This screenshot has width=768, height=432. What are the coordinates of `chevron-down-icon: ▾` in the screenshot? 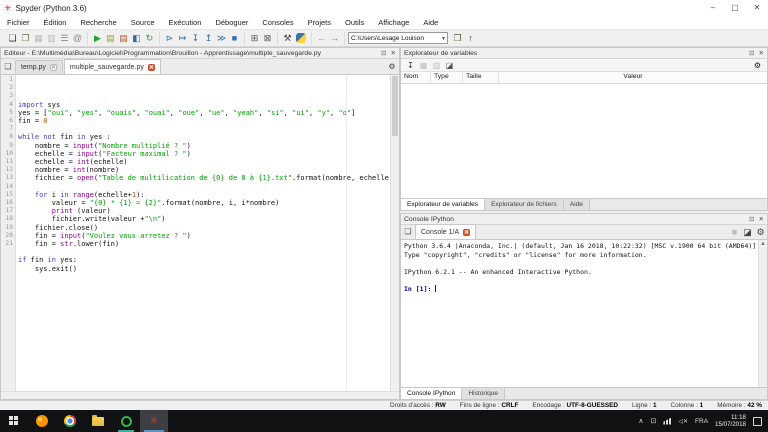 It's located at (443, 38).